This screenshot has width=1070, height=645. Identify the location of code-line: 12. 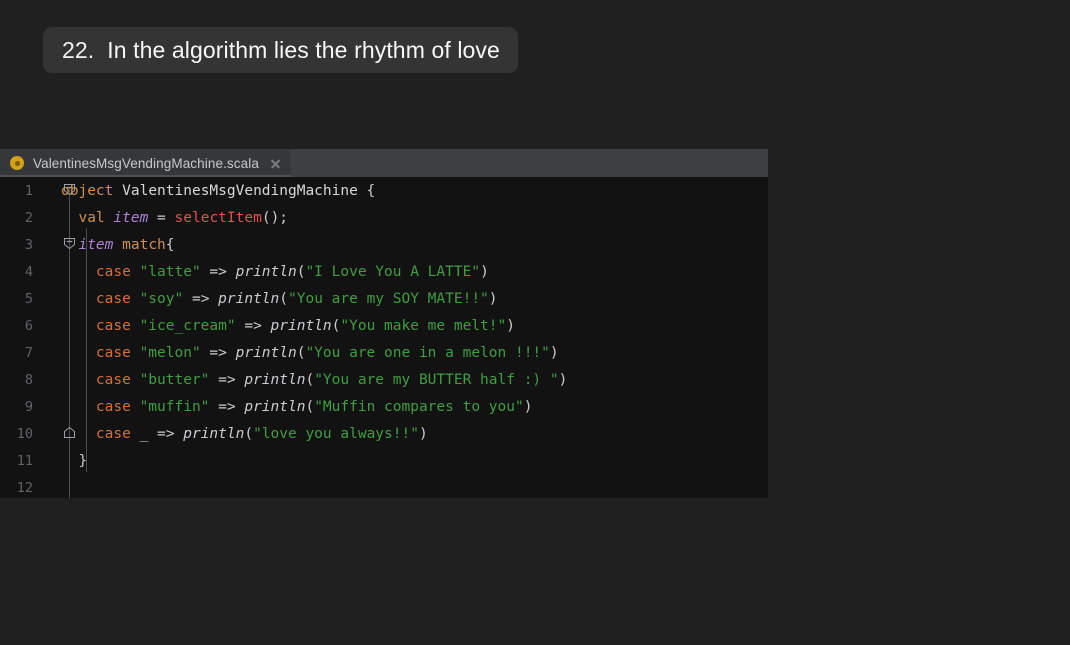
(384, 486).